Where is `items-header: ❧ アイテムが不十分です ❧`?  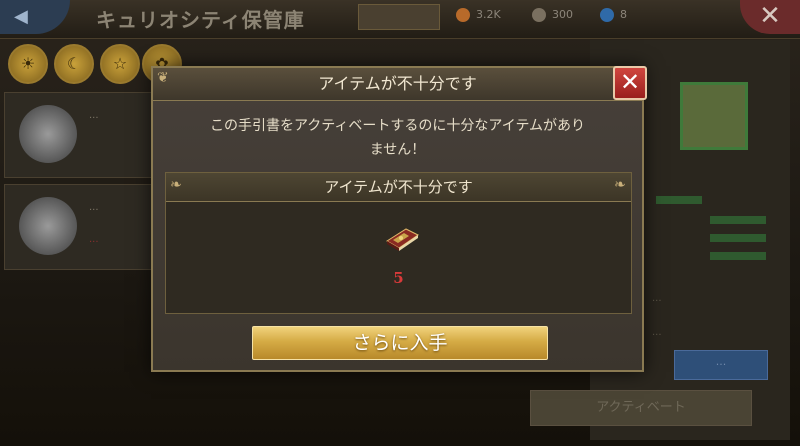 items-header: ❧ アイテムが不十分です ❧ is located at coordinates (398, 187).